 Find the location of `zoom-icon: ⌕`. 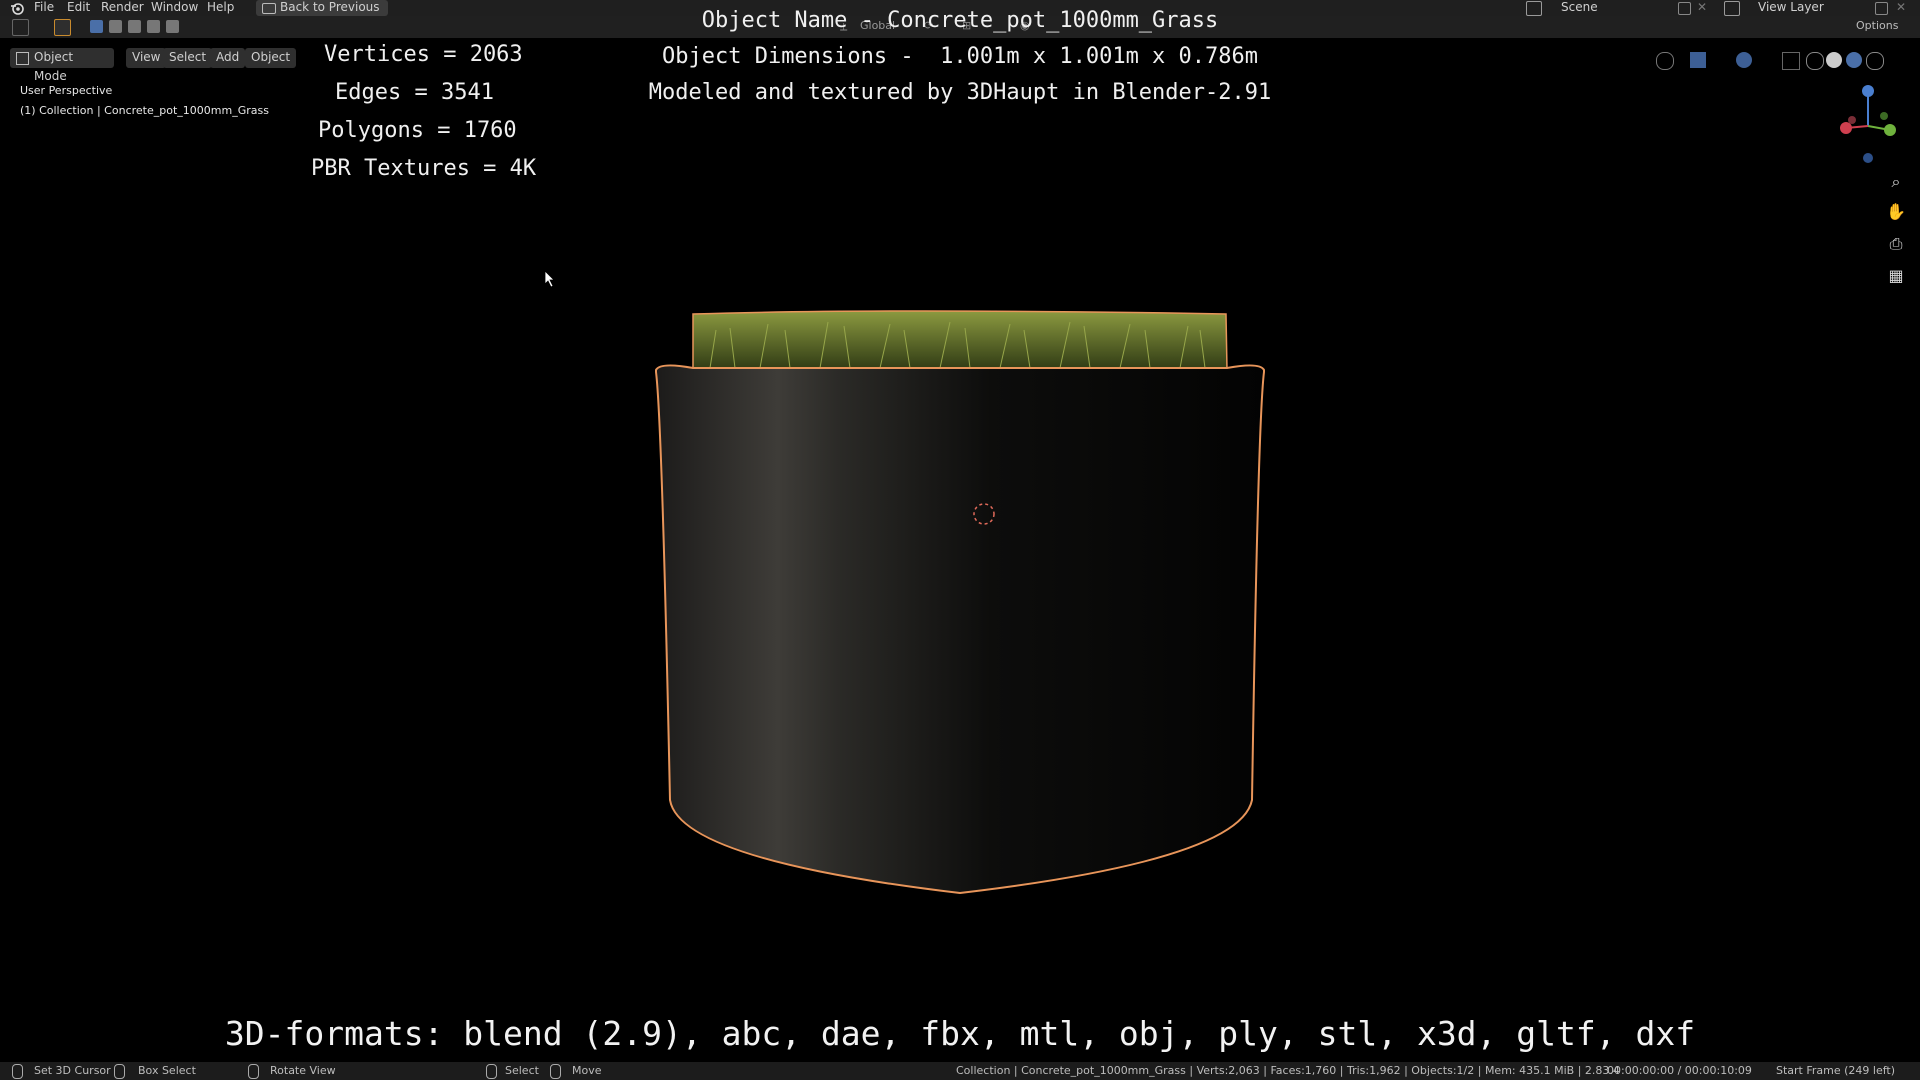

zoom-icon: ⌕ is located at coordinates (1896, 182).